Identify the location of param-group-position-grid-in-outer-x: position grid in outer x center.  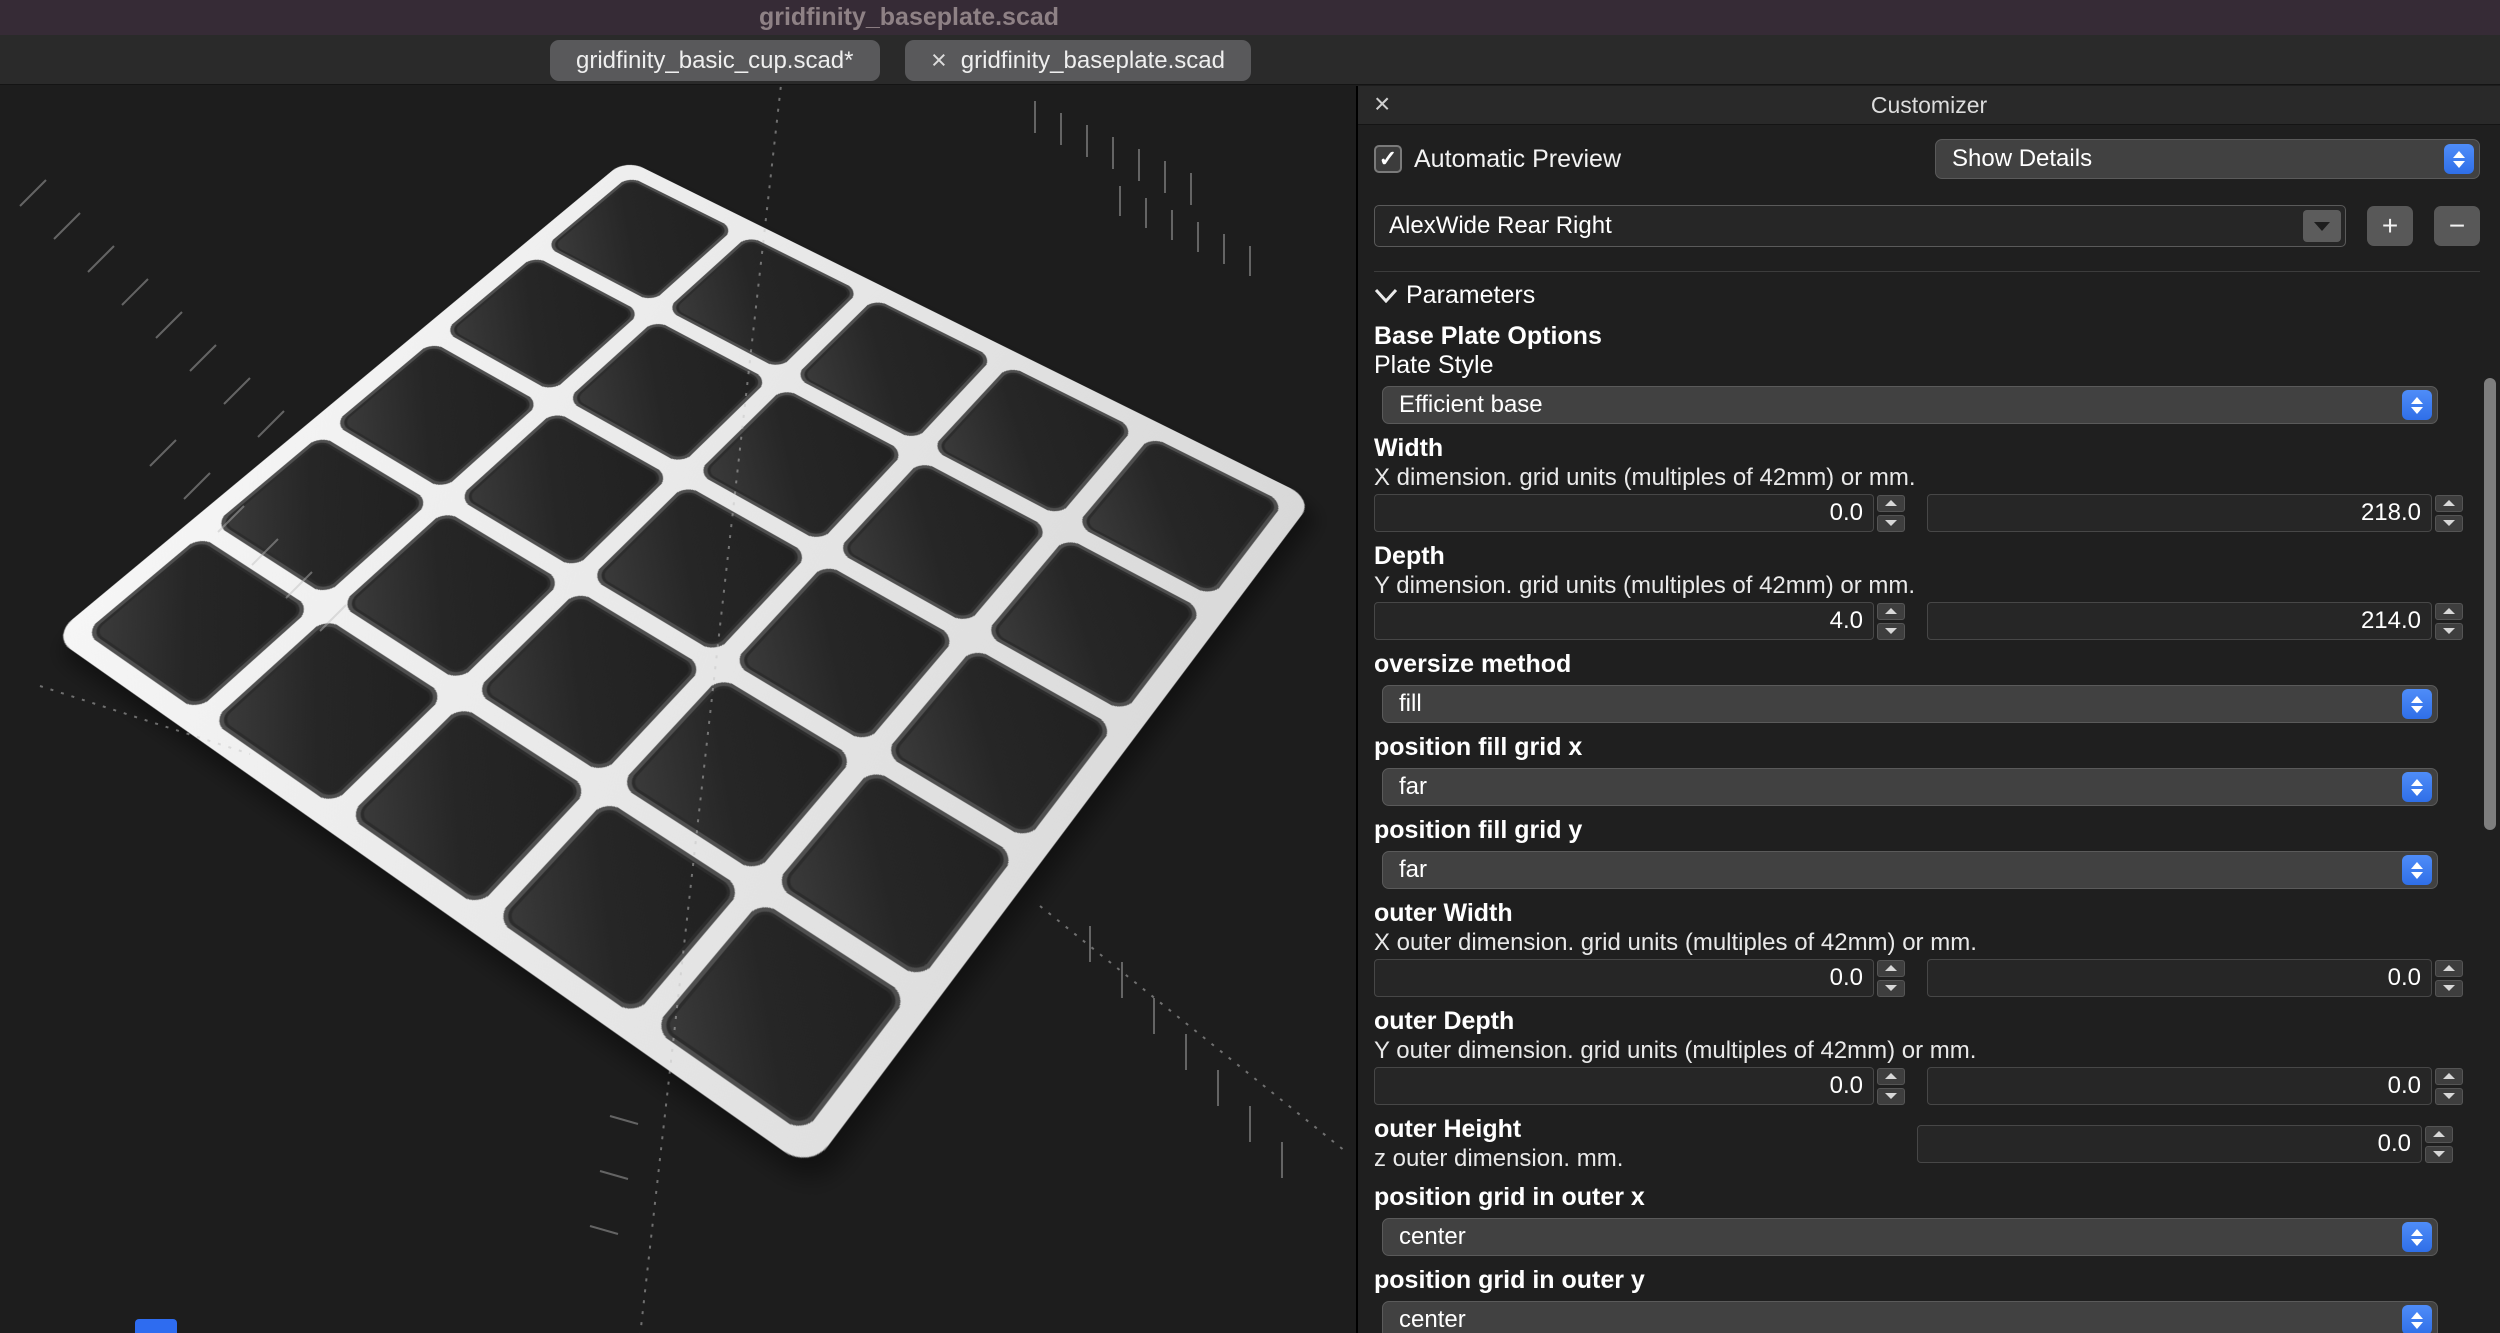
(1927, 1219).